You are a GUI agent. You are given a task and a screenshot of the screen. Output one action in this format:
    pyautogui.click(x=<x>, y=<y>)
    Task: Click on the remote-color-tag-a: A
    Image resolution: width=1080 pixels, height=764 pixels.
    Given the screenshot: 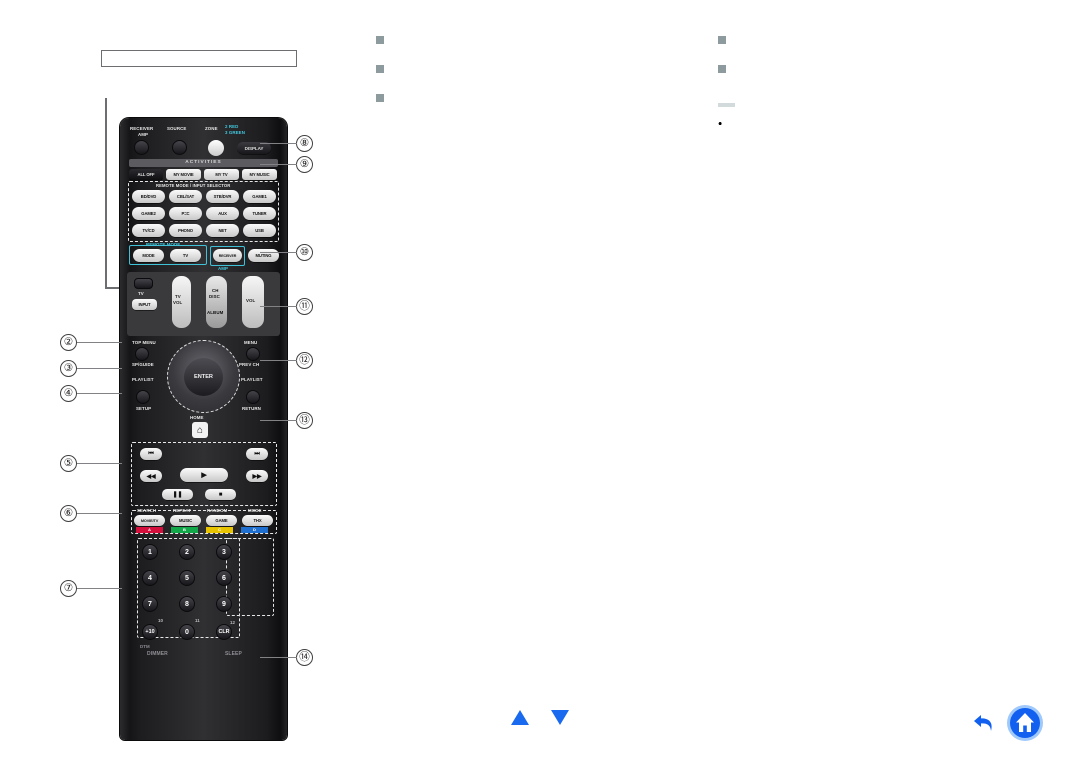 What is the action you would take?
    pyautogui.click(x=149, y=530)
    